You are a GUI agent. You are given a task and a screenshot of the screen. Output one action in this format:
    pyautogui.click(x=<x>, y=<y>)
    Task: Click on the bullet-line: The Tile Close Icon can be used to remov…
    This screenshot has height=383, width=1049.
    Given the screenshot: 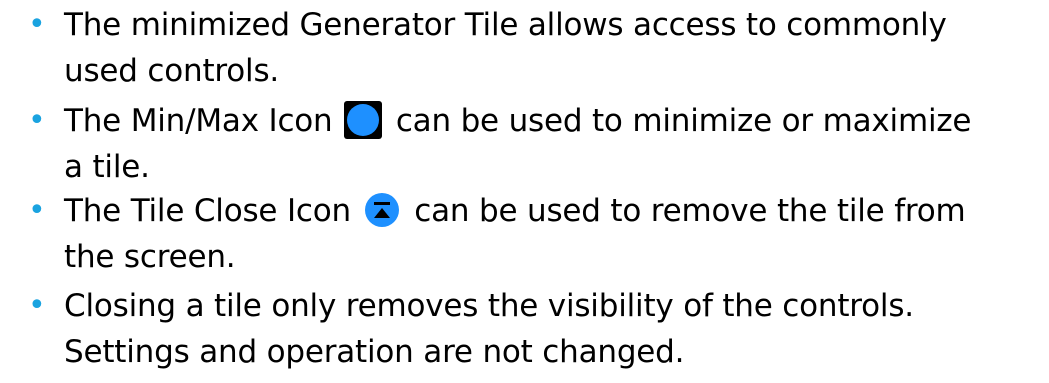 What is the action you would take?
    pyautogui.click(x=549, y=211)
    